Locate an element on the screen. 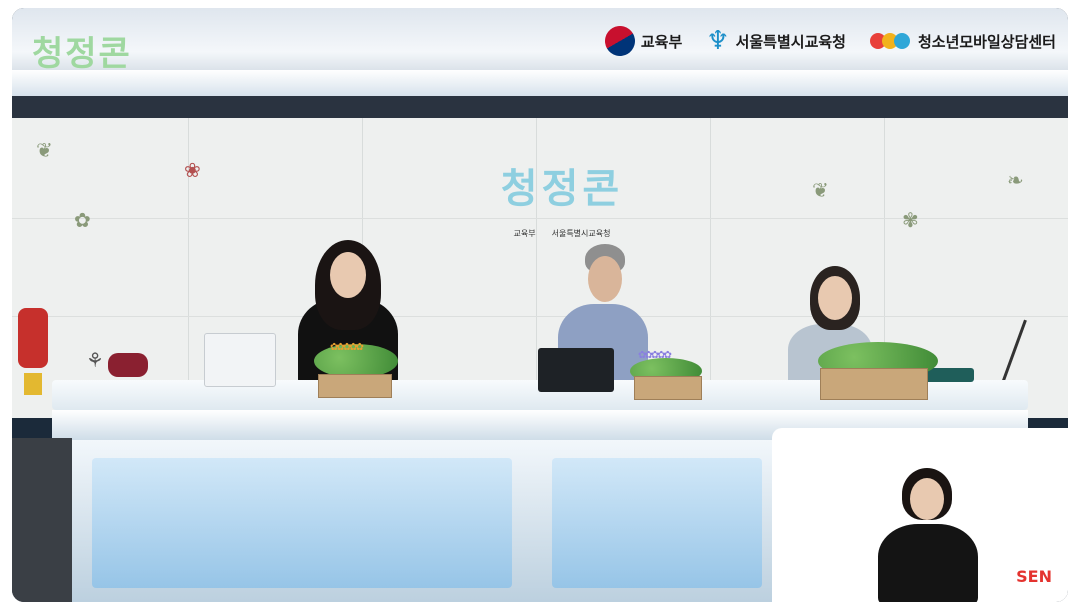 Image resolution: width=1078 pixels, height=608 pixels. backdrop-moe-label: 교육부 is located at coordinates (524, 233).